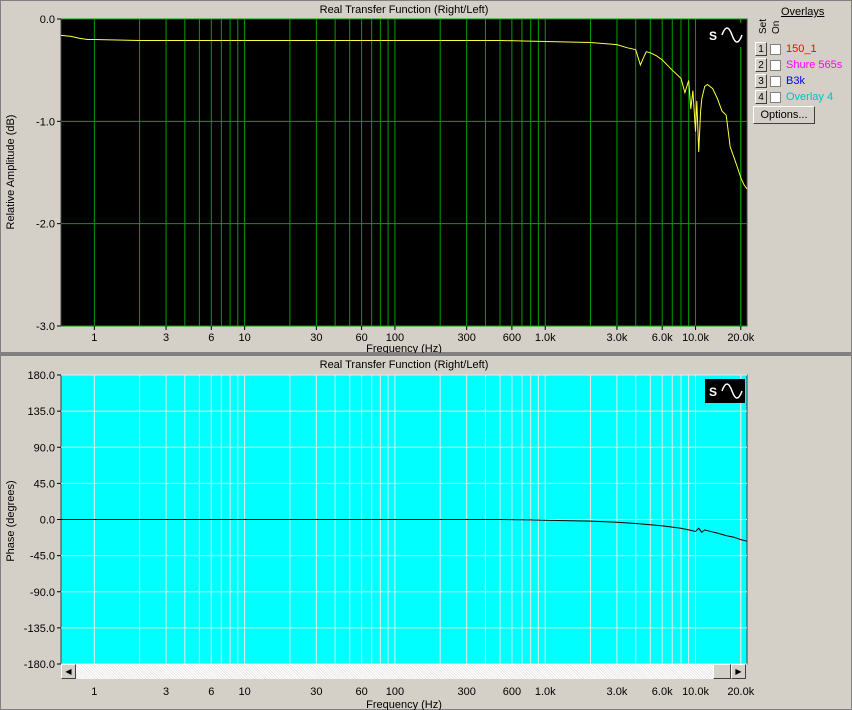 The image size is (852, 710). Describe the element at coordinates (738, 671) in the screenshot. I see `scroll-right-button: ▶` at that location.